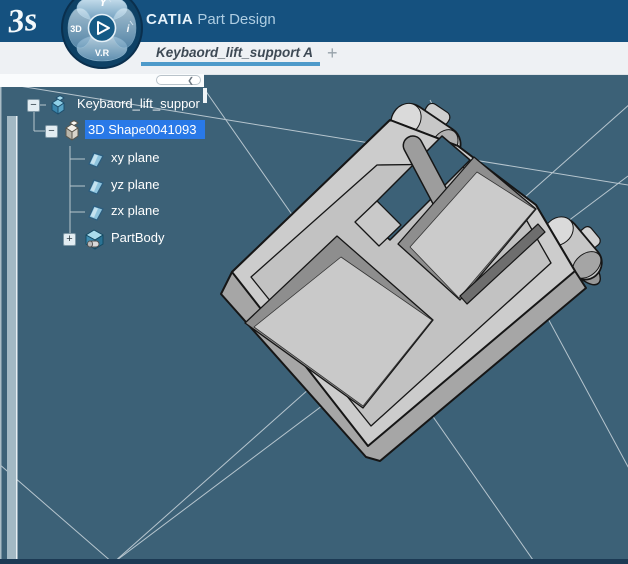  What do you see at coordinates (145, 129) in the screenshot?
I see `tree-item-3d-shape: 3D Shape0041093` at bounding box center [145, 129].